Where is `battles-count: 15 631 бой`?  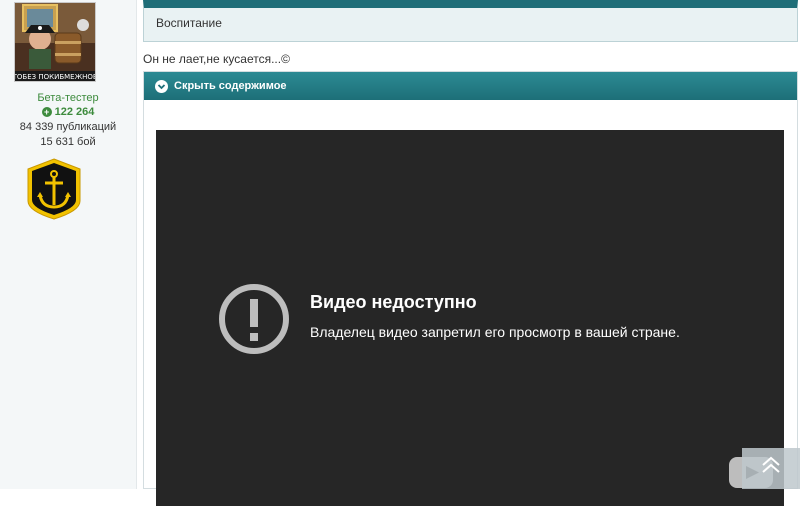
battles-count: 15 631 бой is located at coordinates (68, 142).